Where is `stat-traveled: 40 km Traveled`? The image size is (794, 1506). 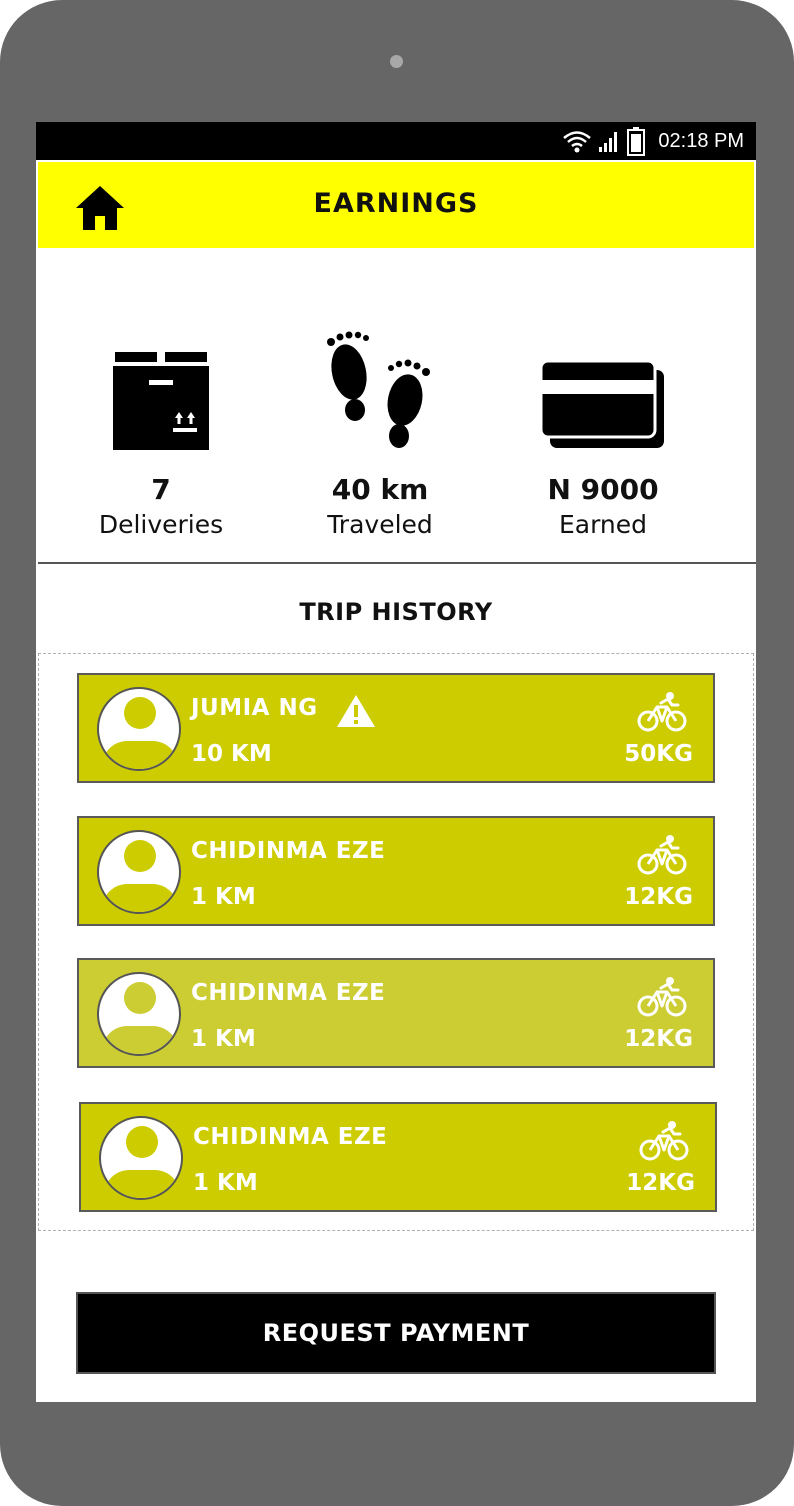 stat-traveled: 40 km Traveled is located at coordinates (380, 436).